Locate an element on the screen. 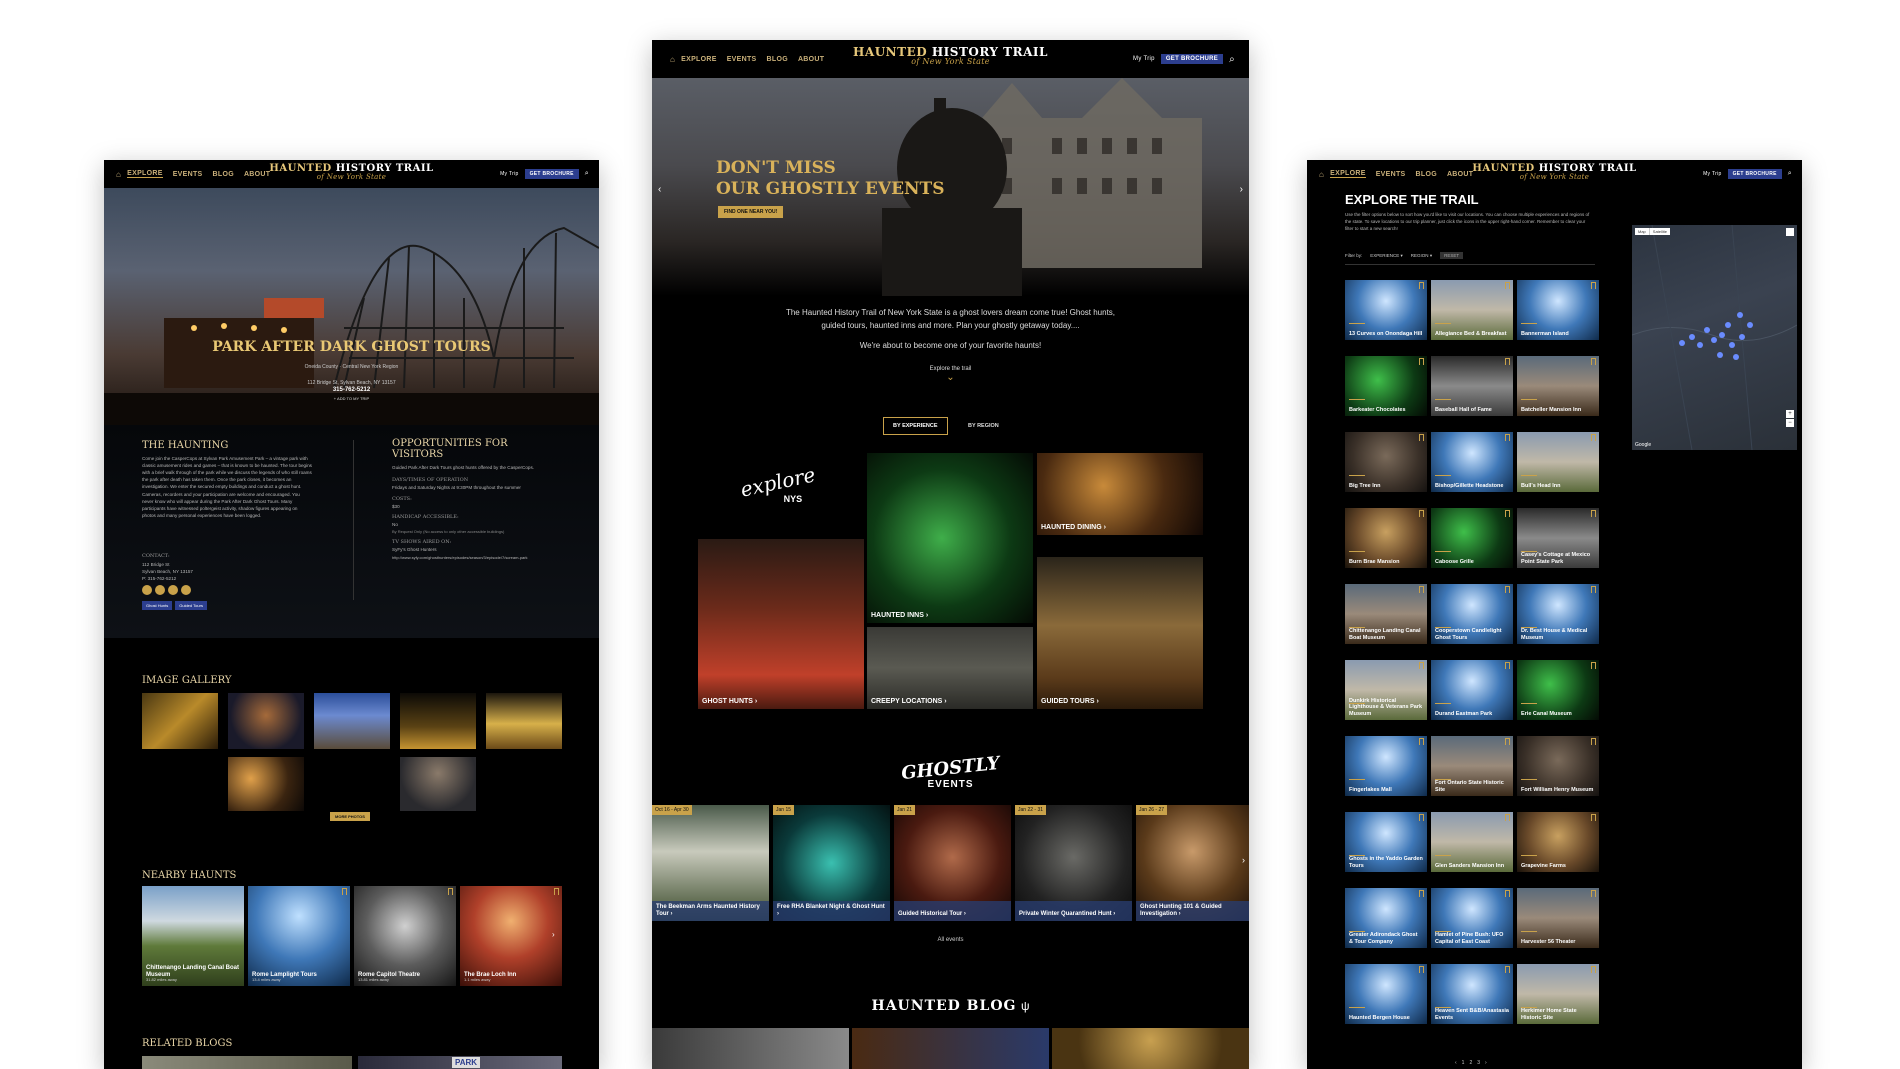 The image size is (1900, 1069). filter-experience-dropdown: EXPERIENCE ▾ is located at coordinates (1386, 256).